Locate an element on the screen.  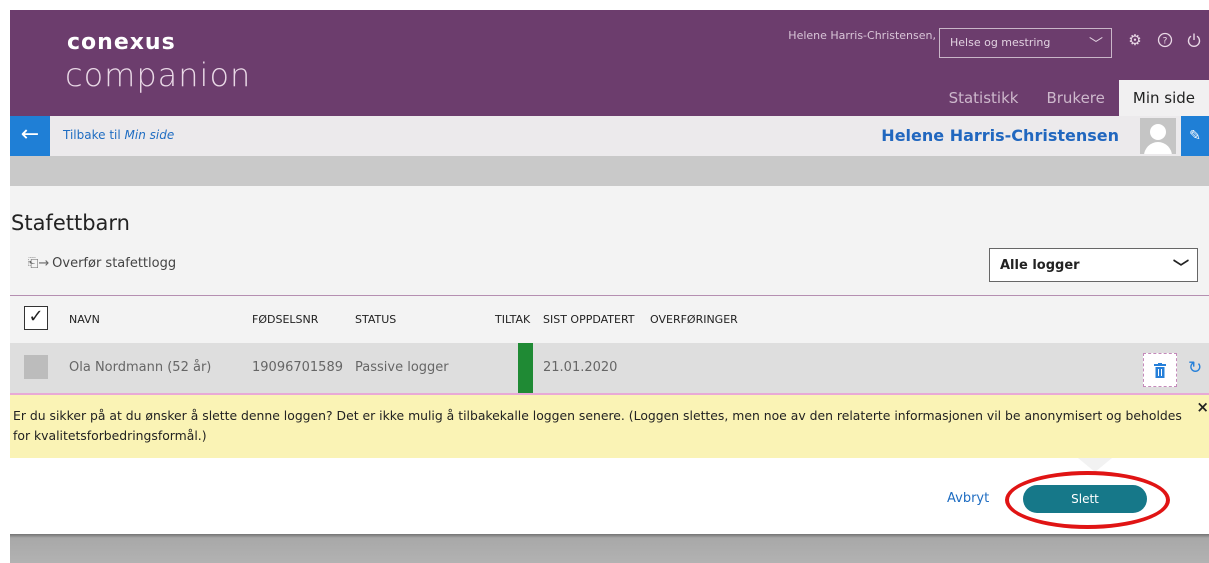
power-icon is located at coordinates (1194, 40).